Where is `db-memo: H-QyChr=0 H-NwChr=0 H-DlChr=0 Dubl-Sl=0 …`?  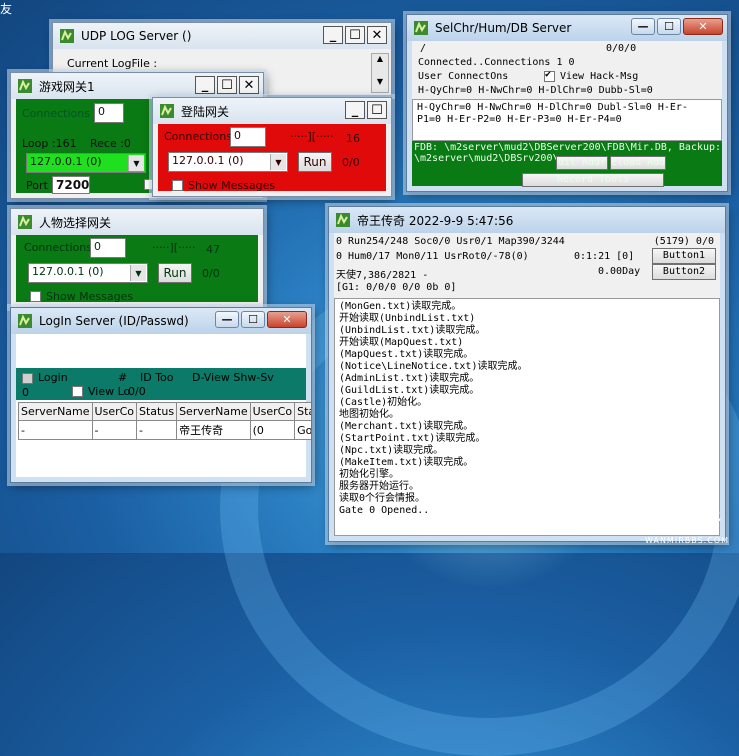
db-memo: H-QyChr=0 H-NwChr=0 H-DlChr=0 Dubl-Sl=0 … is located at coordinates (567, 120).